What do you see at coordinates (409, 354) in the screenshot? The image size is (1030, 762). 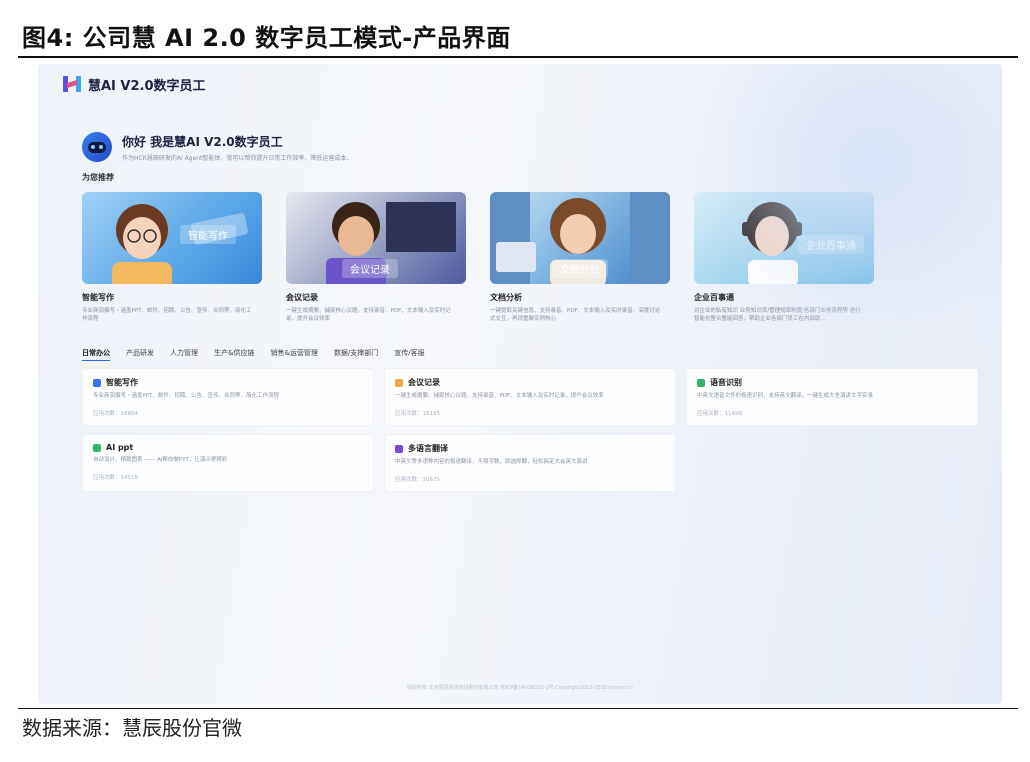 I see `tab-marketing: 宣传/客服` at bounding box center [409, 354].